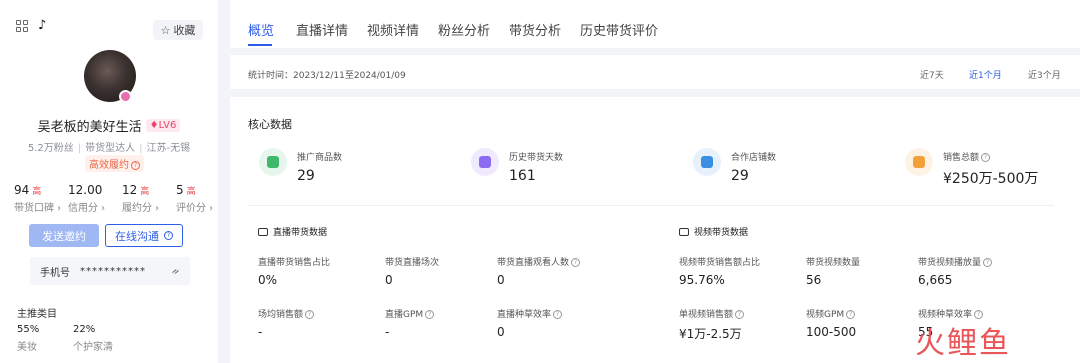  What do you see at coordinates (114, 163) in the screenshot?
I see `efficiency-tag: 高效履约?` at bounding box center [114, 163].